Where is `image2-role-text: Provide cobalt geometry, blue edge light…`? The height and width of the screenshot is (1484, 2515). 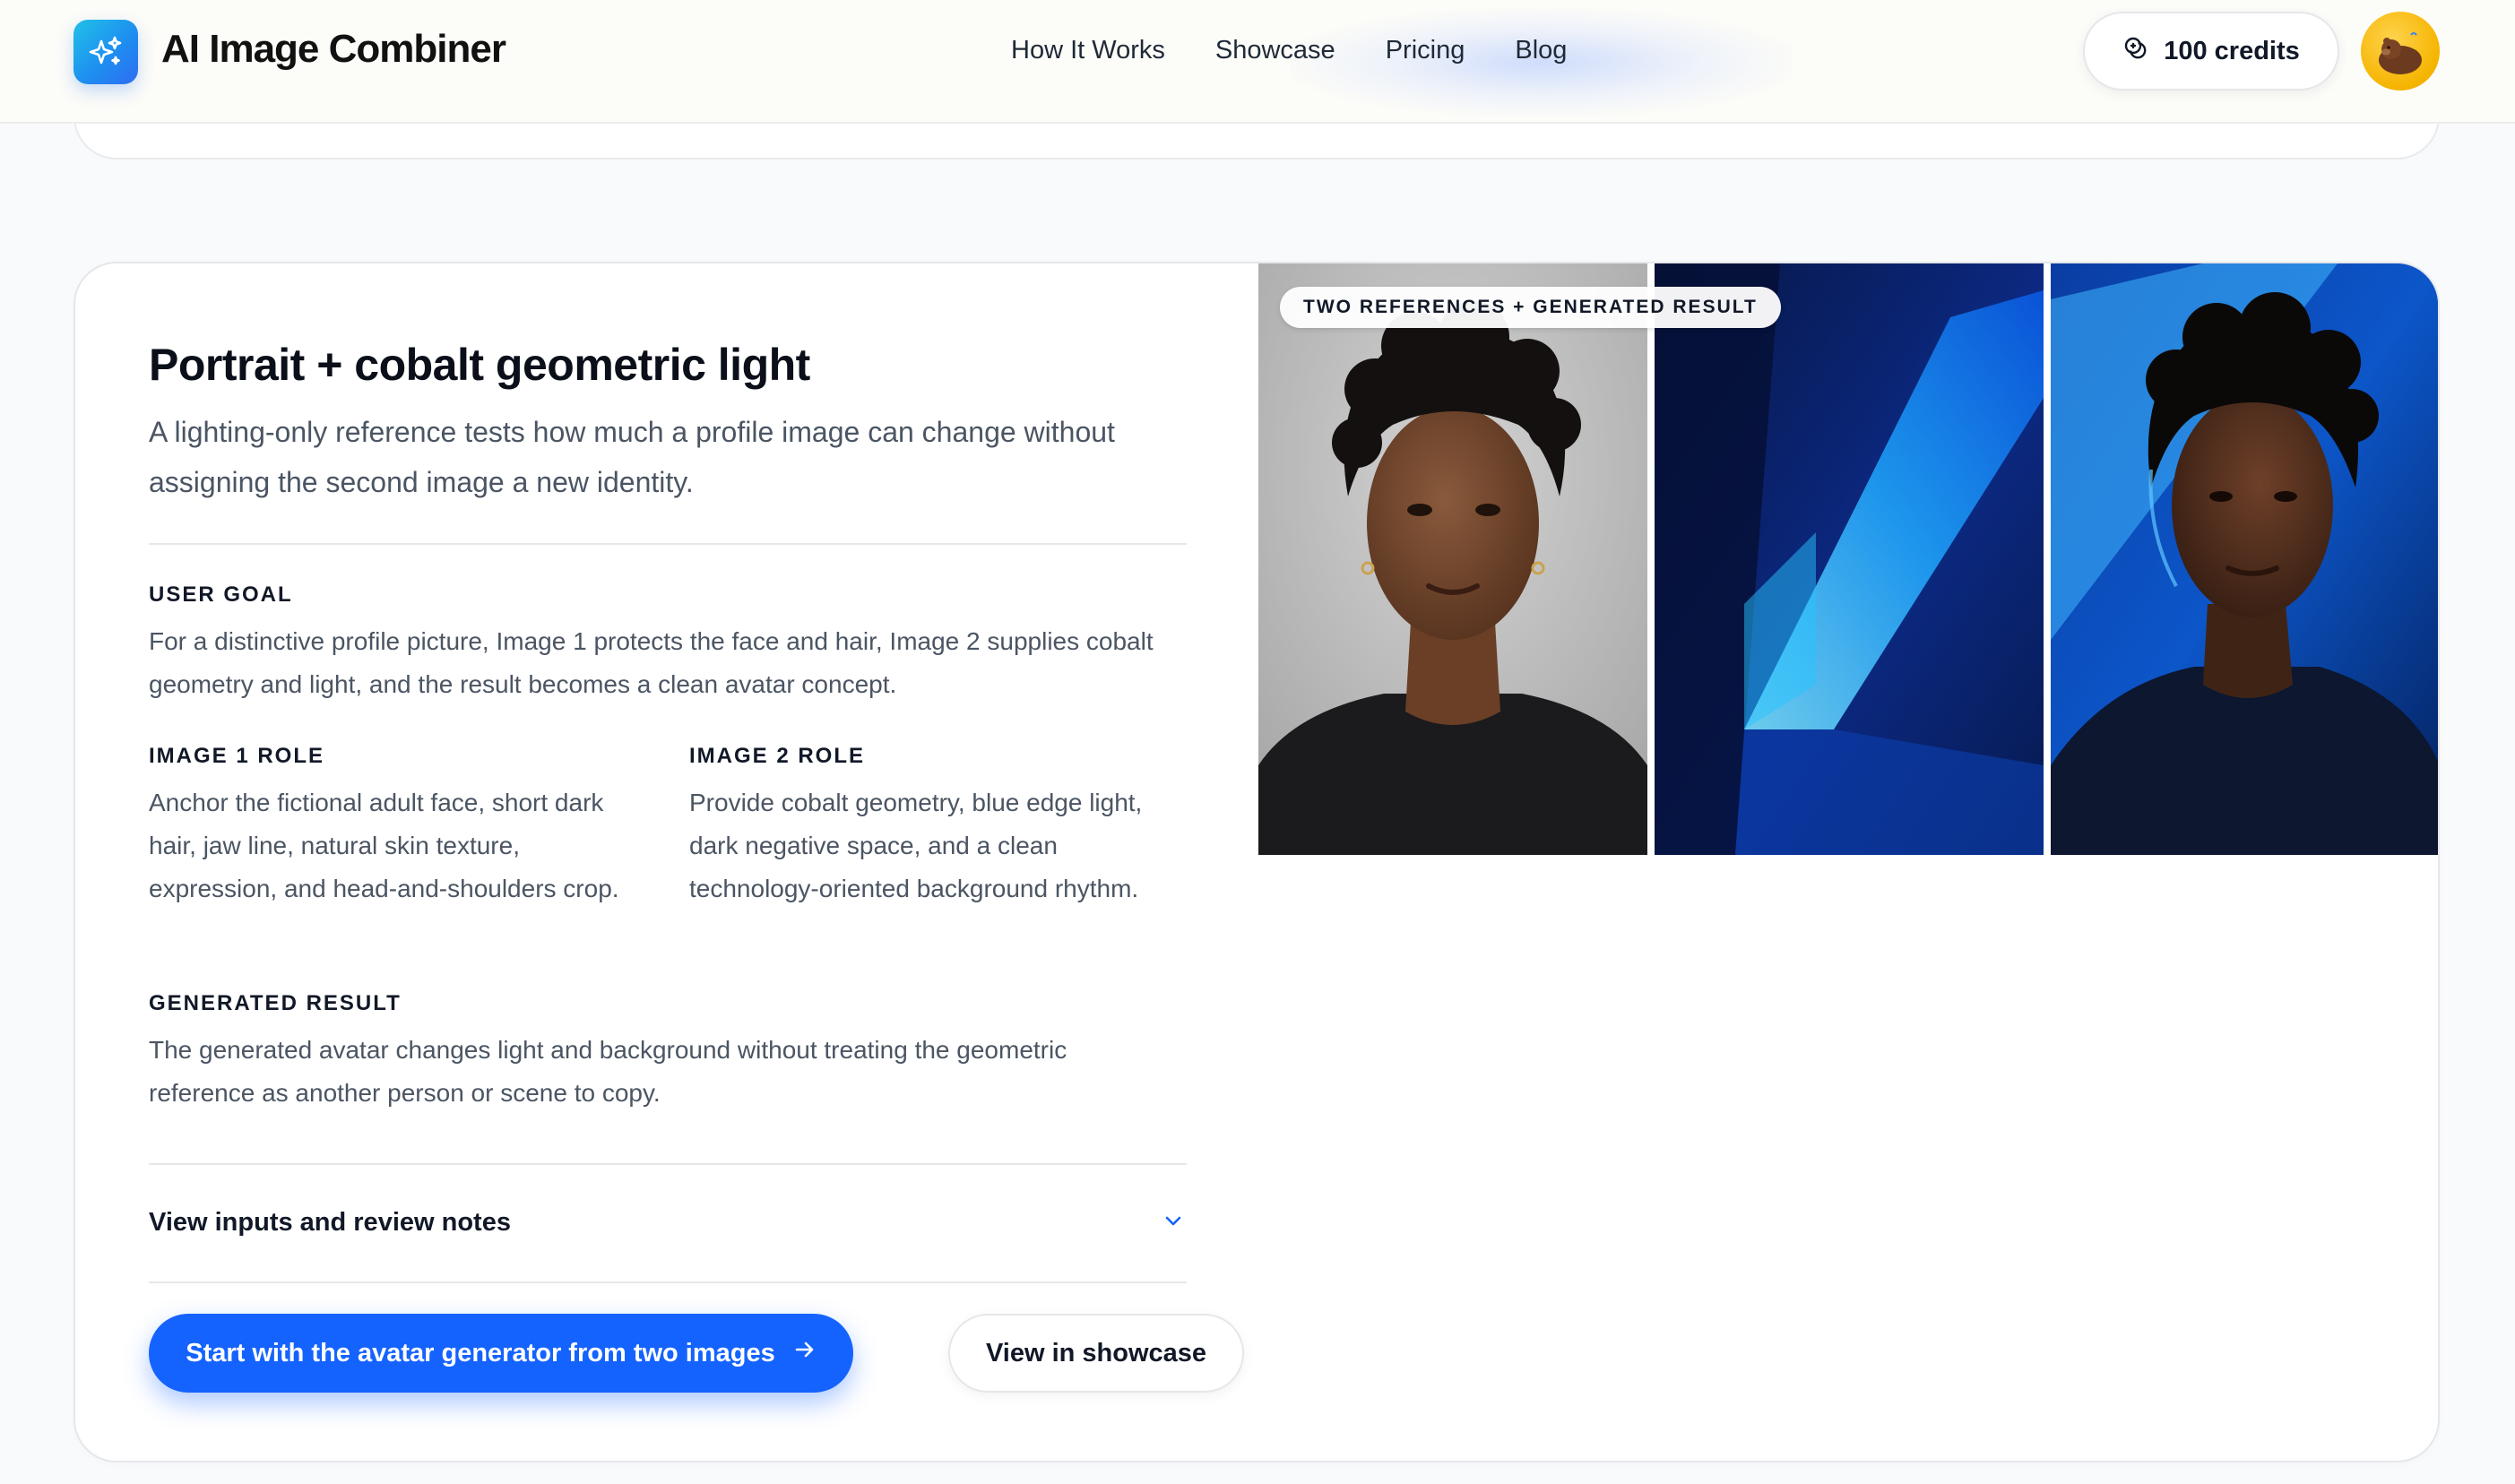 image2-role-text: Provide cobalt geometry, blue edge light… is located at coordinates (916, 845).